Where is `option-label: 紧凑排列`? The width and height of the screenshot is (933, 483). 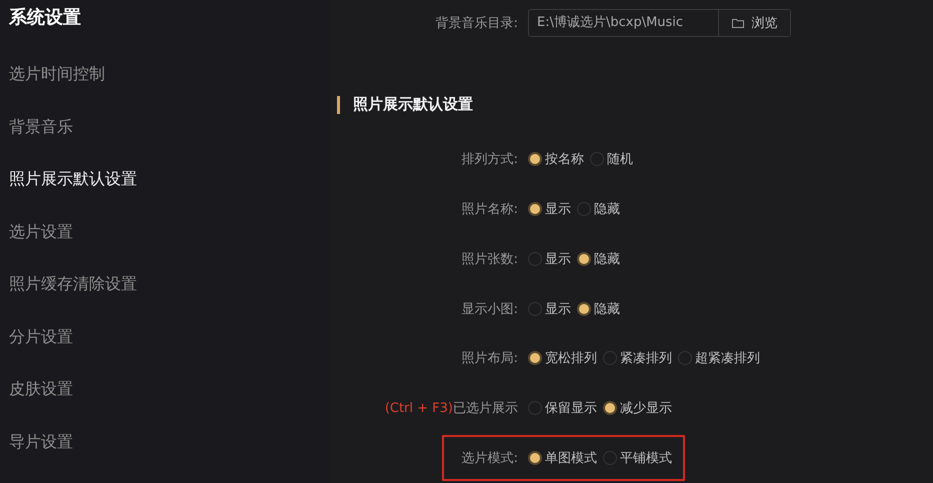
option-label: 紧凑排列 is located at coordinates (646, 359).